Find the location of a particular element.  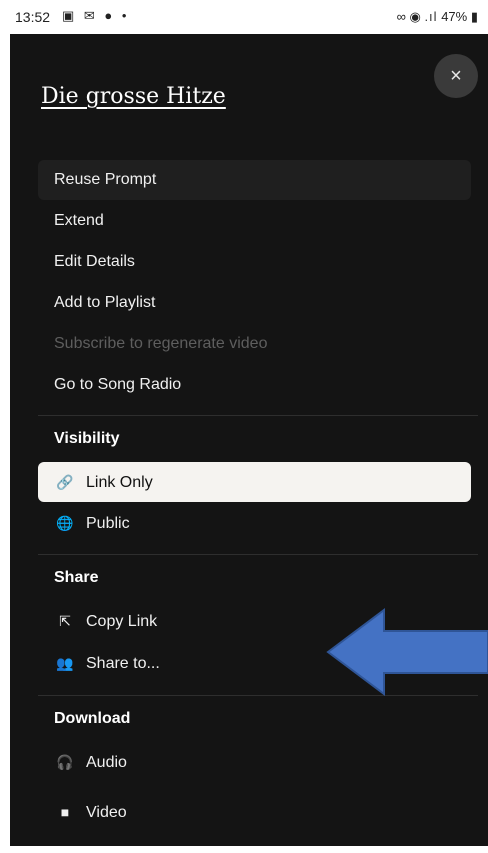

option-label: Video is located at coordinates (106, 812).